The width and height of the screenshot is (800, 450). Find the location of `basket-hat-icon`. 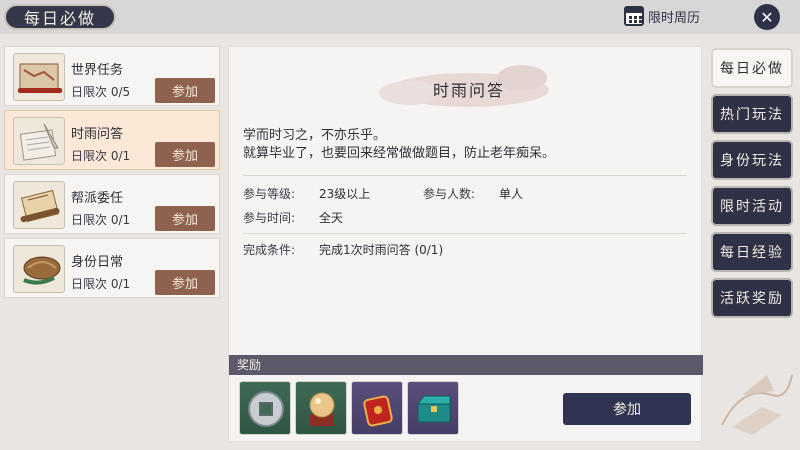

basket-hat-icon is located at coordinates (39, 269).